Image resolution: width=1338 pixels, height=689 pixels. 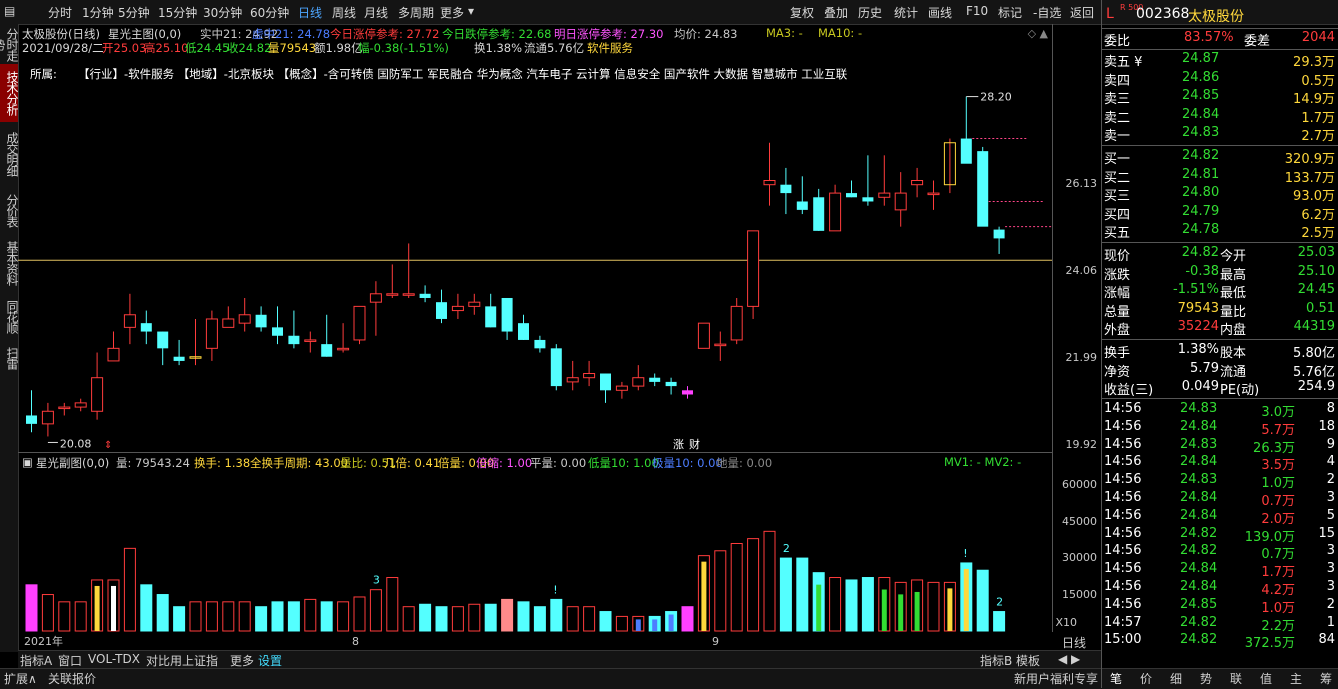 I want to click on tick-row-8: 14:56 24.82 0.7万 3, so click(x=1219, y=553).